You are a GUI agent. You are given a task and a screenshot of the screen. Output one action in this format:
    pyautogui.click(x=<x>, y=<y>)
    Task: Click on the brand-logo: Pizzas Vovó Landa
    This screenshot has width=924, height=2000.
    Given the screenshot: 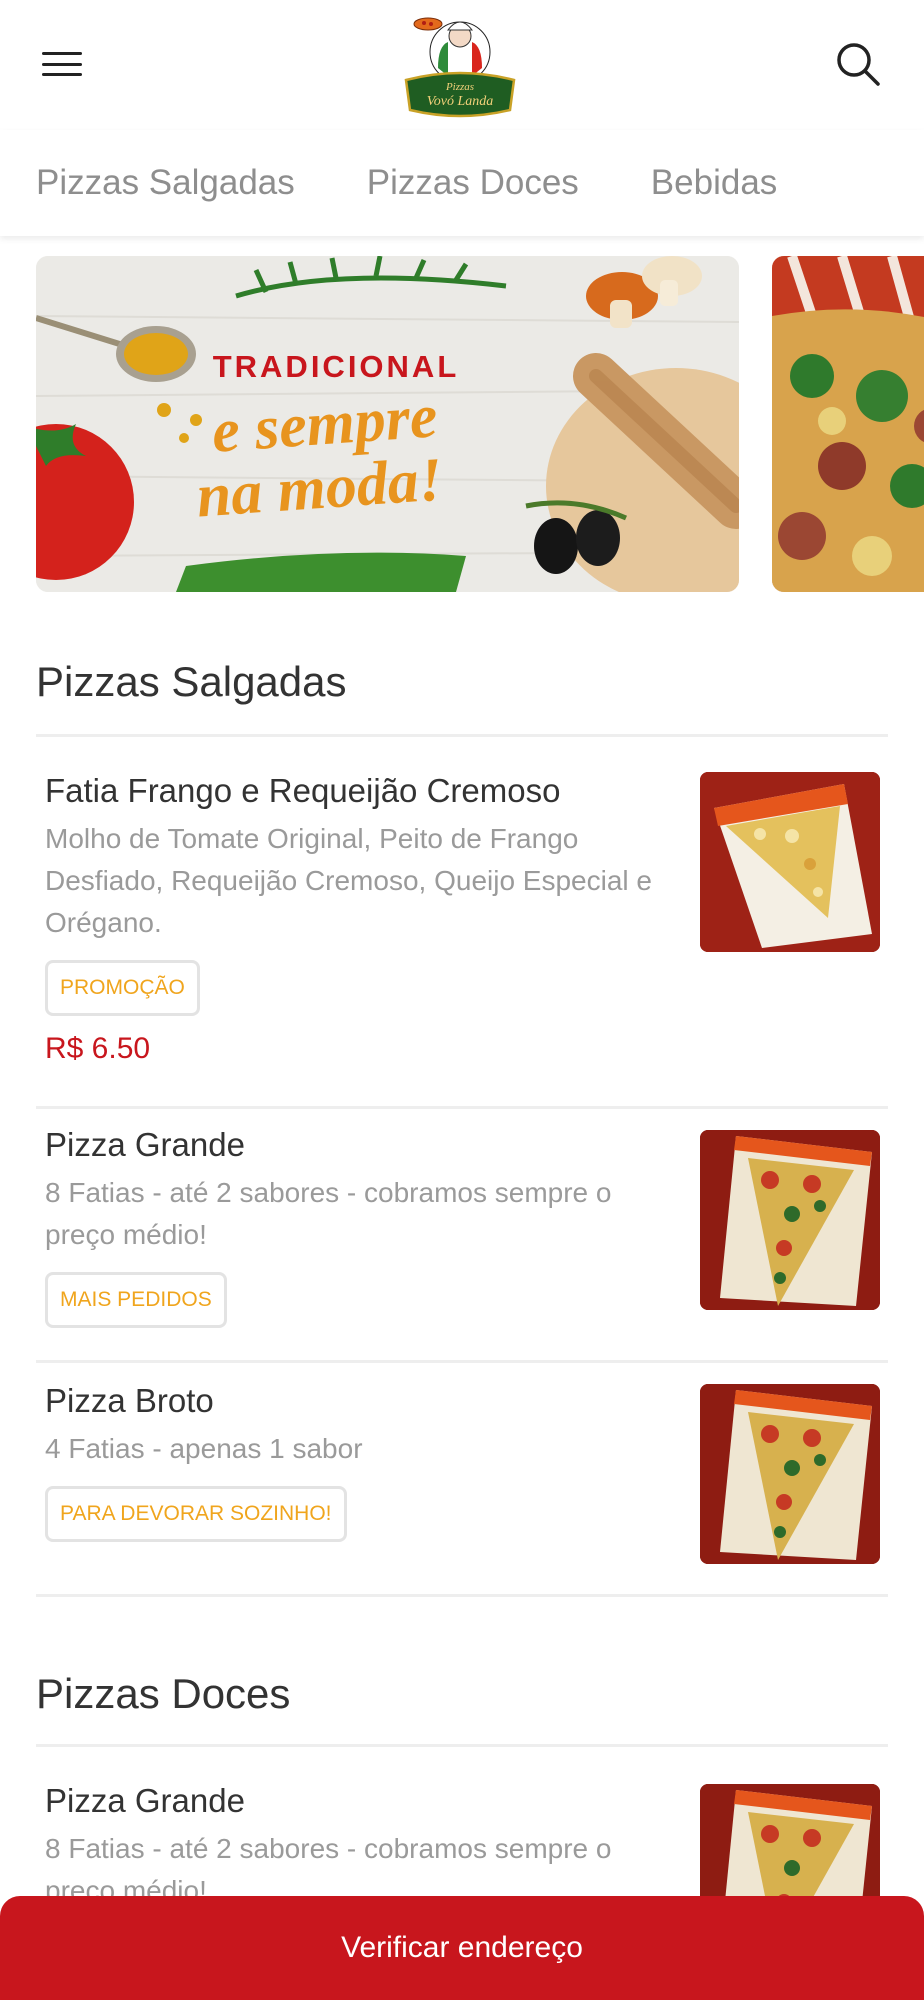 What is the action you would take?
    pyautogui.click(x=460, y=65)
    